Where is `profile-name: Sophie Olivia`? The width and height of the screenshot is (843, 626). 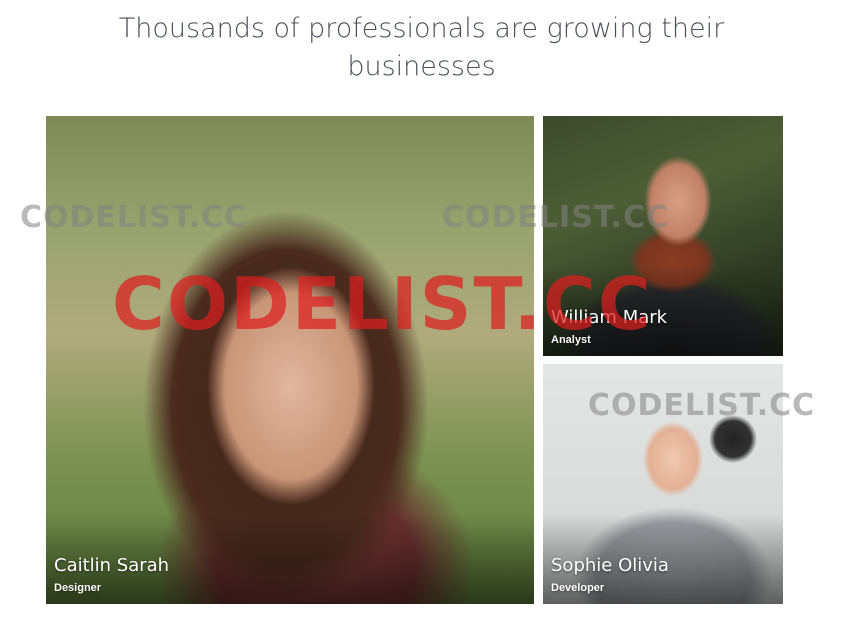 profile-name: Sophie Olivia is located at coordinates (610, 565).